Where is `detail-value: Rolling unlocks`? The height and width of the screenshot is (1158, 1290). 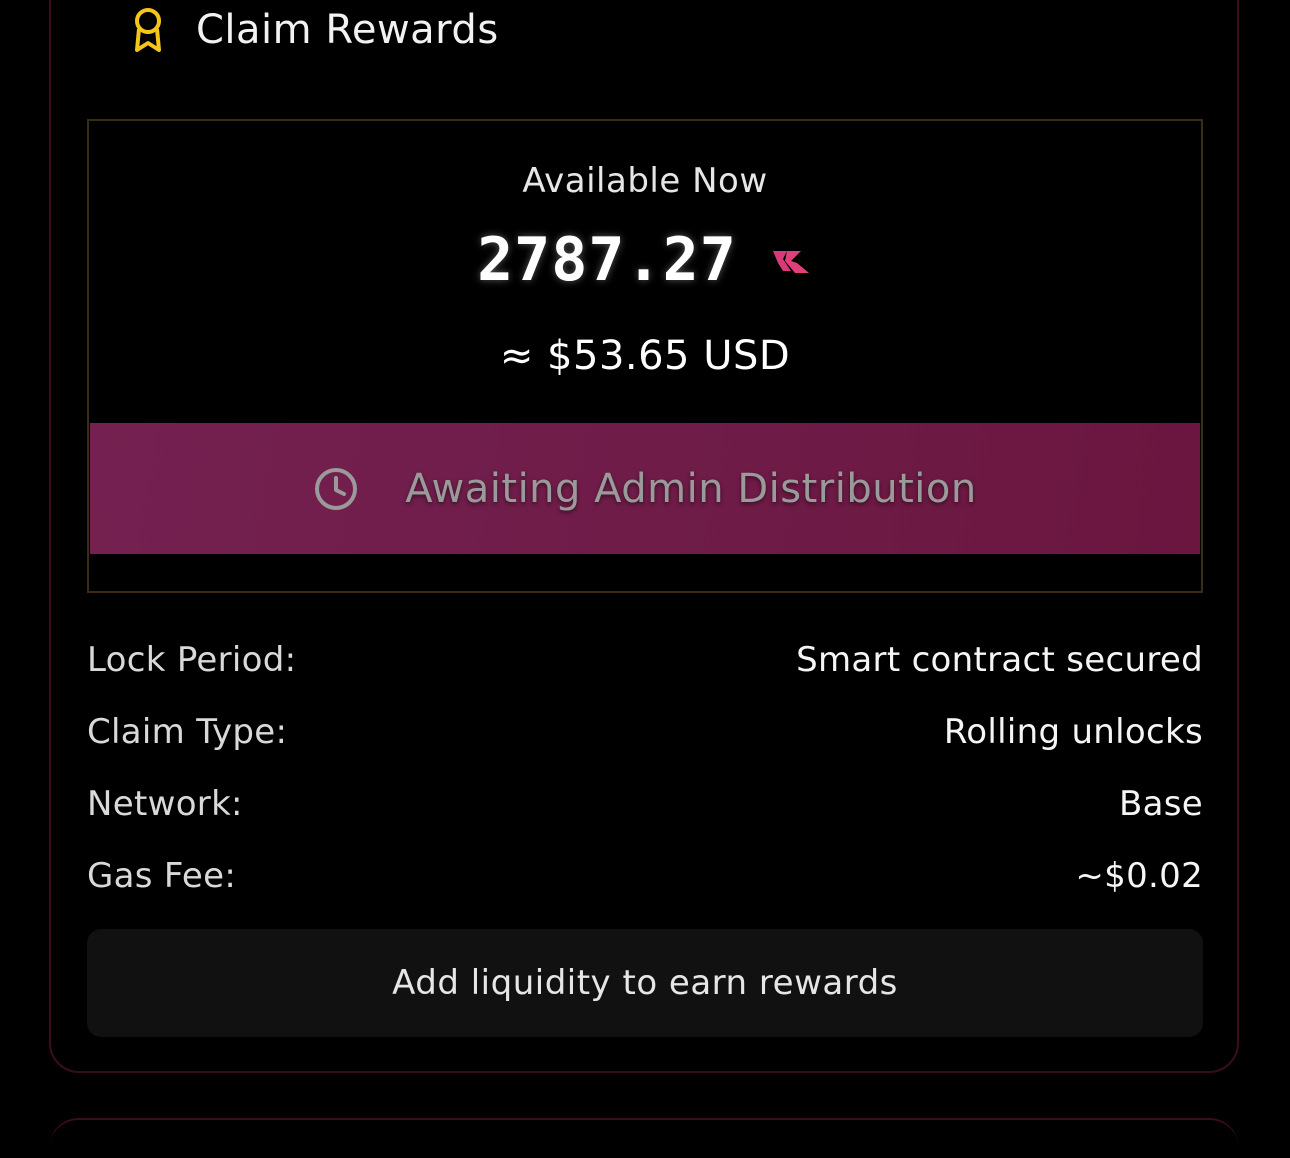
detail-value: Rolling unlocks is located at coordinates (1073, 732).